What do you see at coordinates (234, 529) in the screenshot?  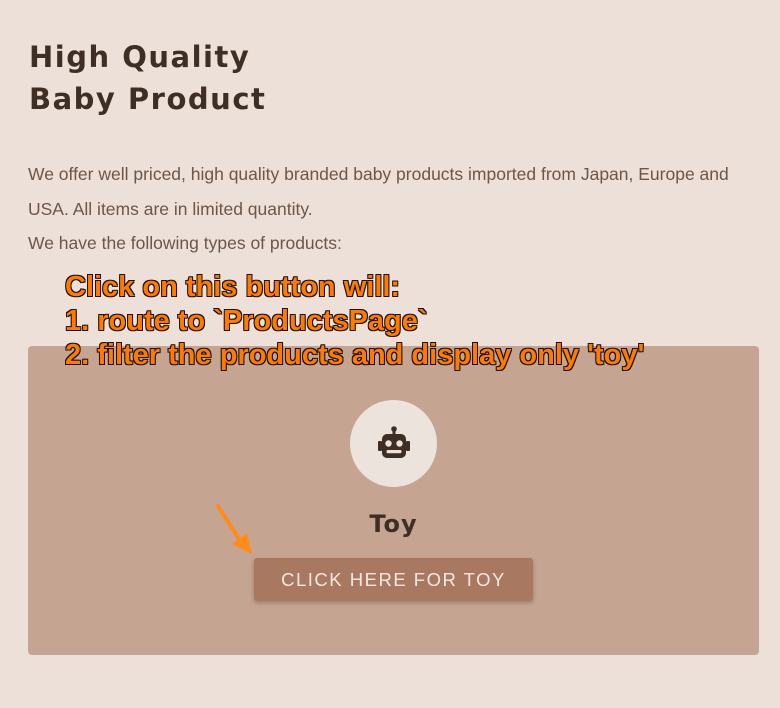 I see `annotation-arrow-icon` at bounding box center [234, 529].